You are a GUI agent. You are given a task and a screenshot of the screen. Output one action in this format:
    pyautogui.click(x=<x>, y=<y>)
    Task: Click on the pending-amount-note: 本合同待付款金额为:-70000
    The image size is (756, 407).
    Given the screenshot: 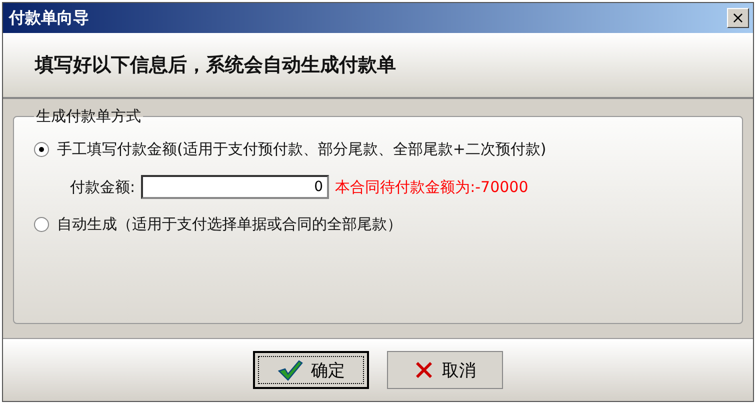 What is the action you would take?
    pyautogui.click(x=431, y=187)
    